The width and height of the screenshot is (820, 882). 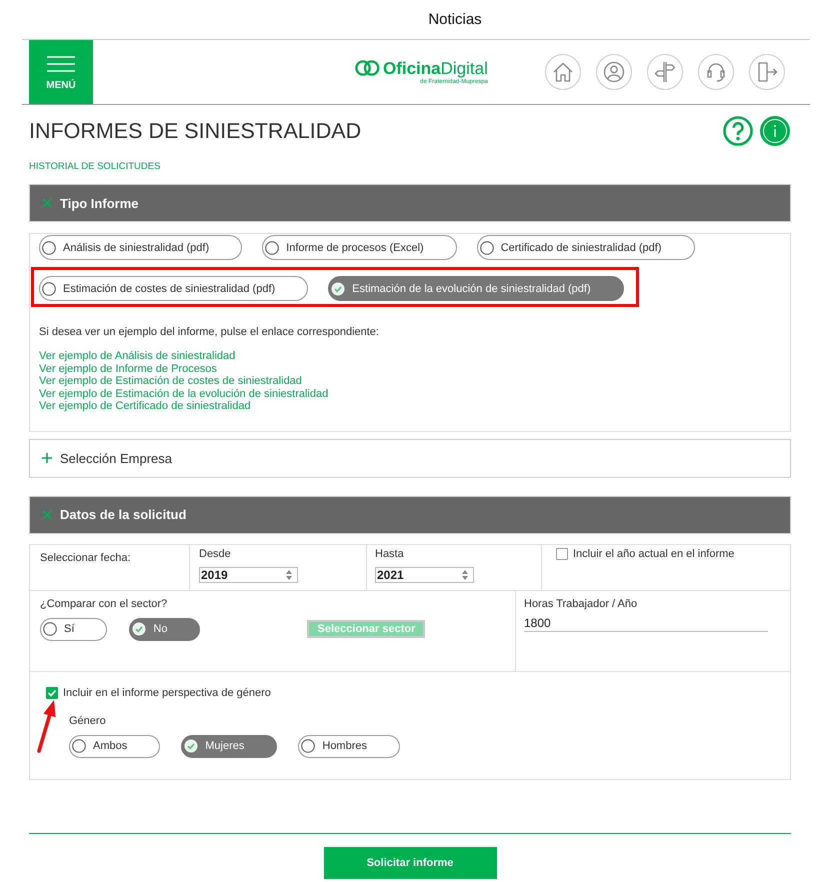 What do you see at coordinates (167, 693) in the screenshot?
I see `checkbox-label: Incluir en el informe perspectiva de género` at bounding box center [167, 693].